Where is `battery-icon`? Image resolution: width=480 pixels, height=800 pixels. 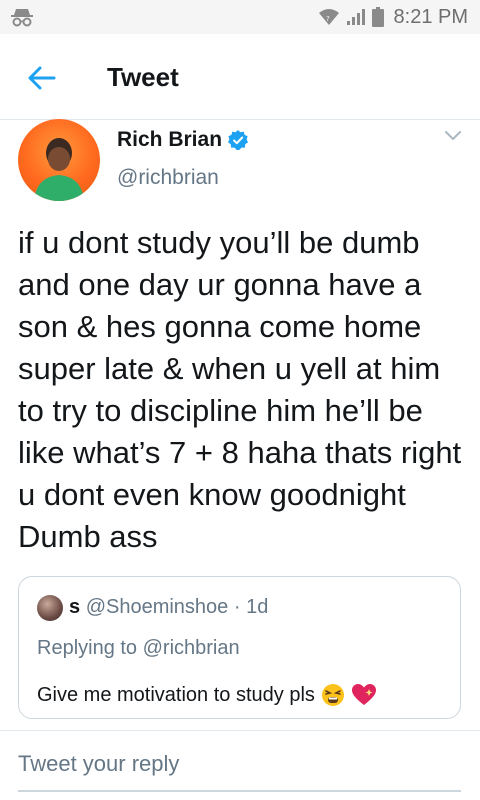
battery-icon is located at coordinates (377, 17).